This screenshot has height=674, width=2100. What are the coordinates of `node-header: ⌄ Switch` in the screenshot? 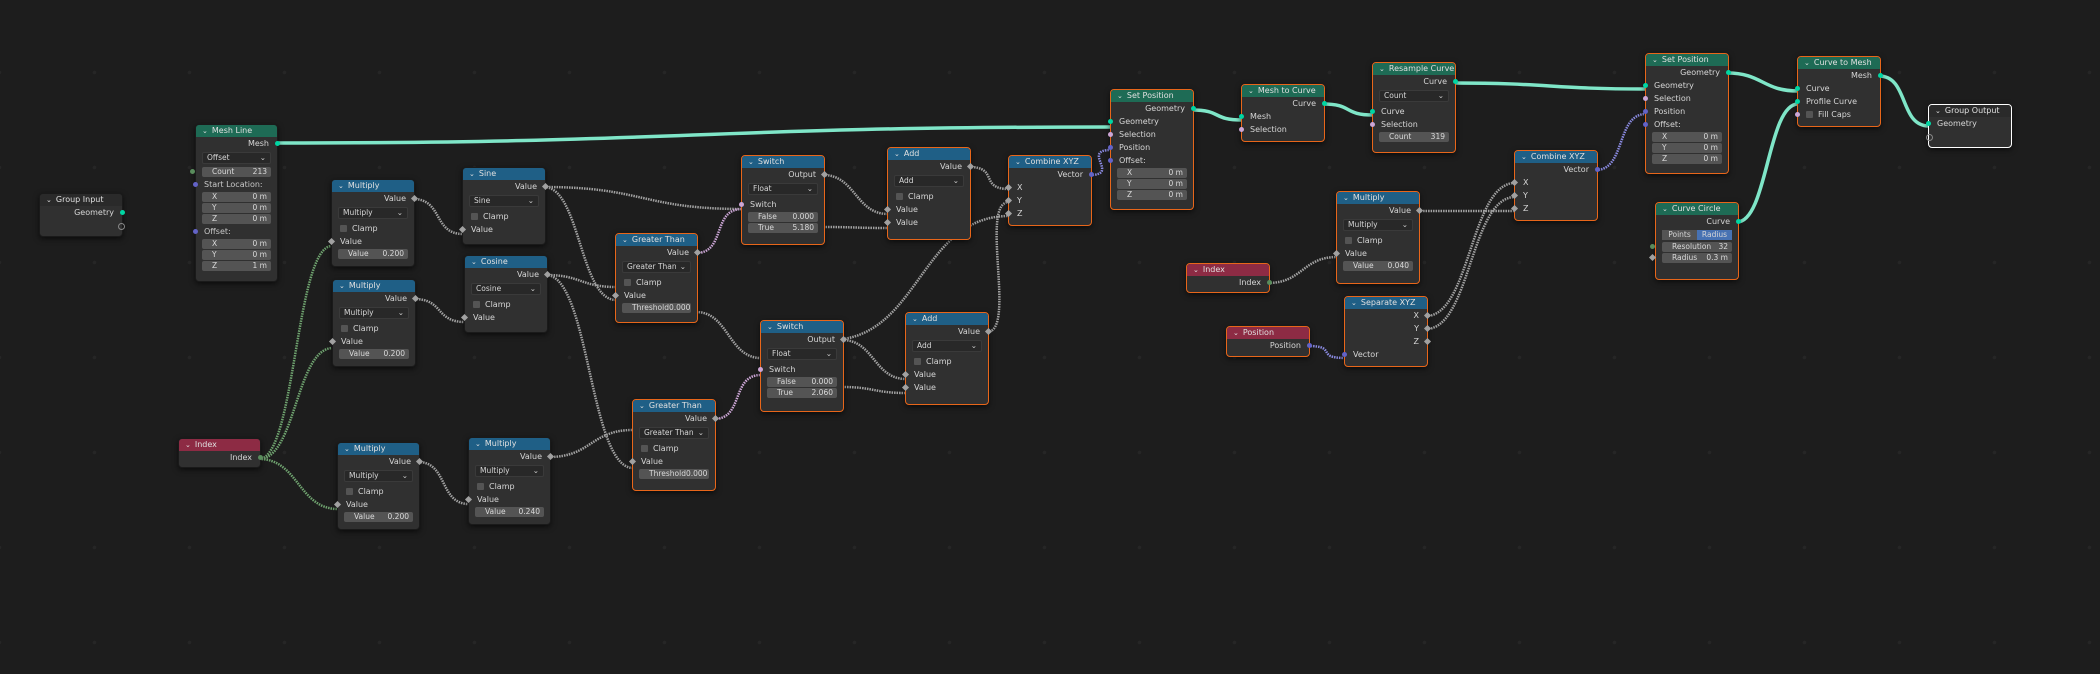 It's located at (783, 162).